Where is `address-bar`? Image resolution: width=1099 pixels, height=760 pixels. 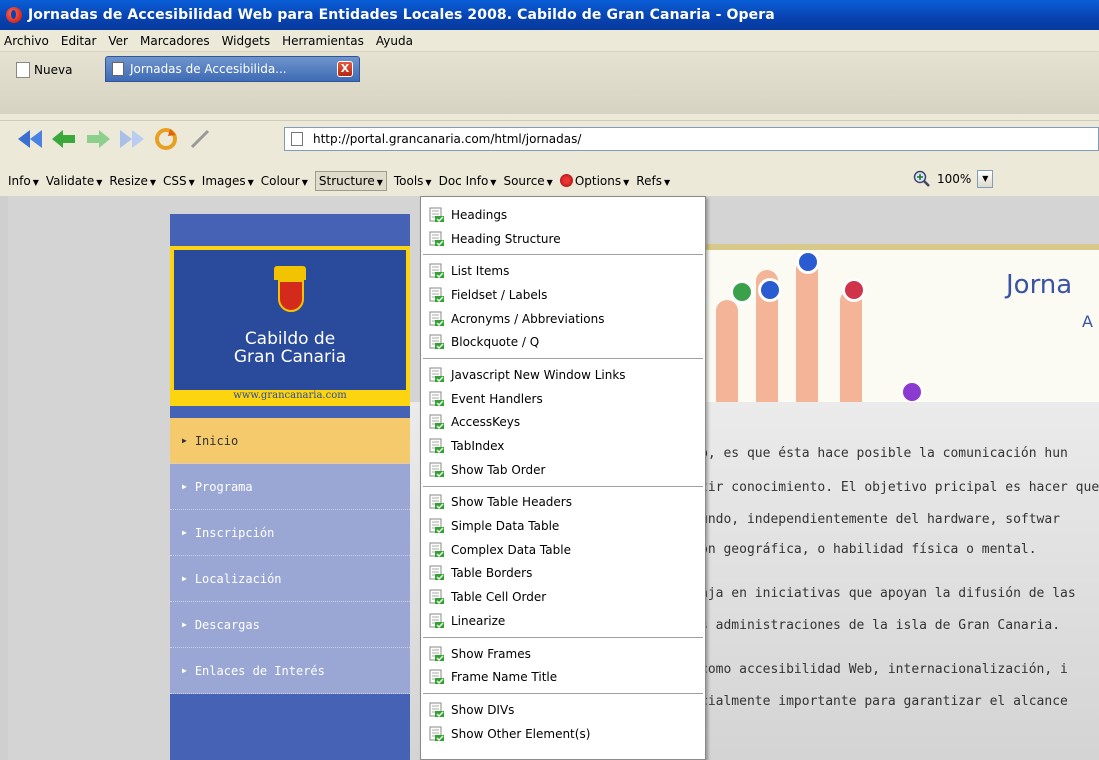
address-bar is located at coordinates (691, 139).